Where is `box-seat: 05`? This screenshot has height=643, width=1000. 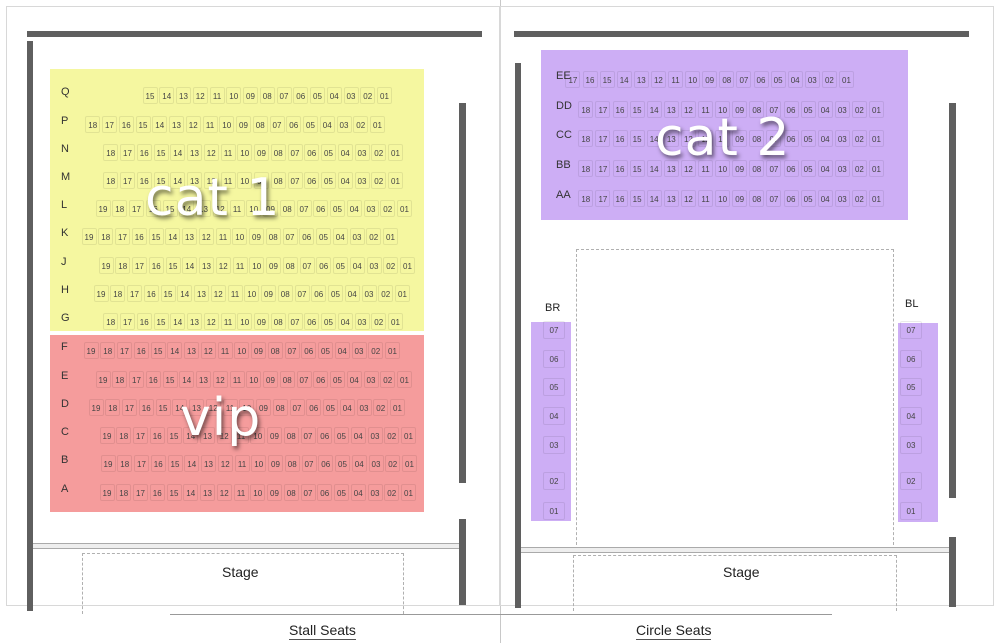
box-seat: 05 is located at coordinates (554, 387).